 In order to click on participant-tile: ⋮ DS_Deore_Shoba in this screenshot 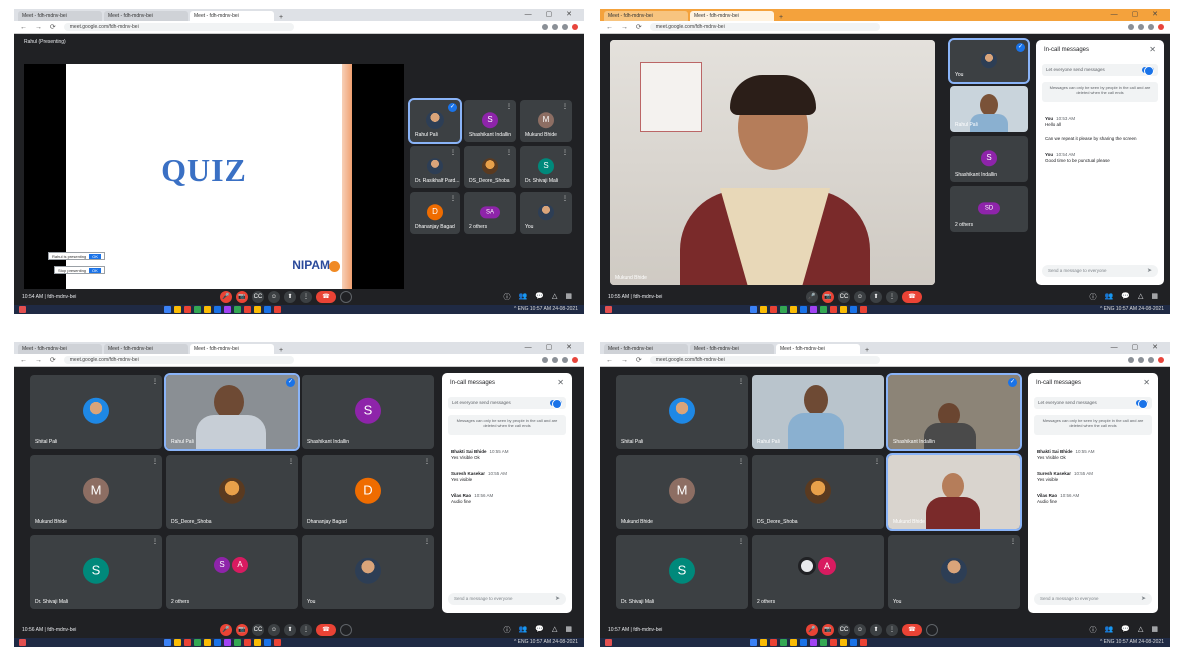, I will do `click(818, 492)`.